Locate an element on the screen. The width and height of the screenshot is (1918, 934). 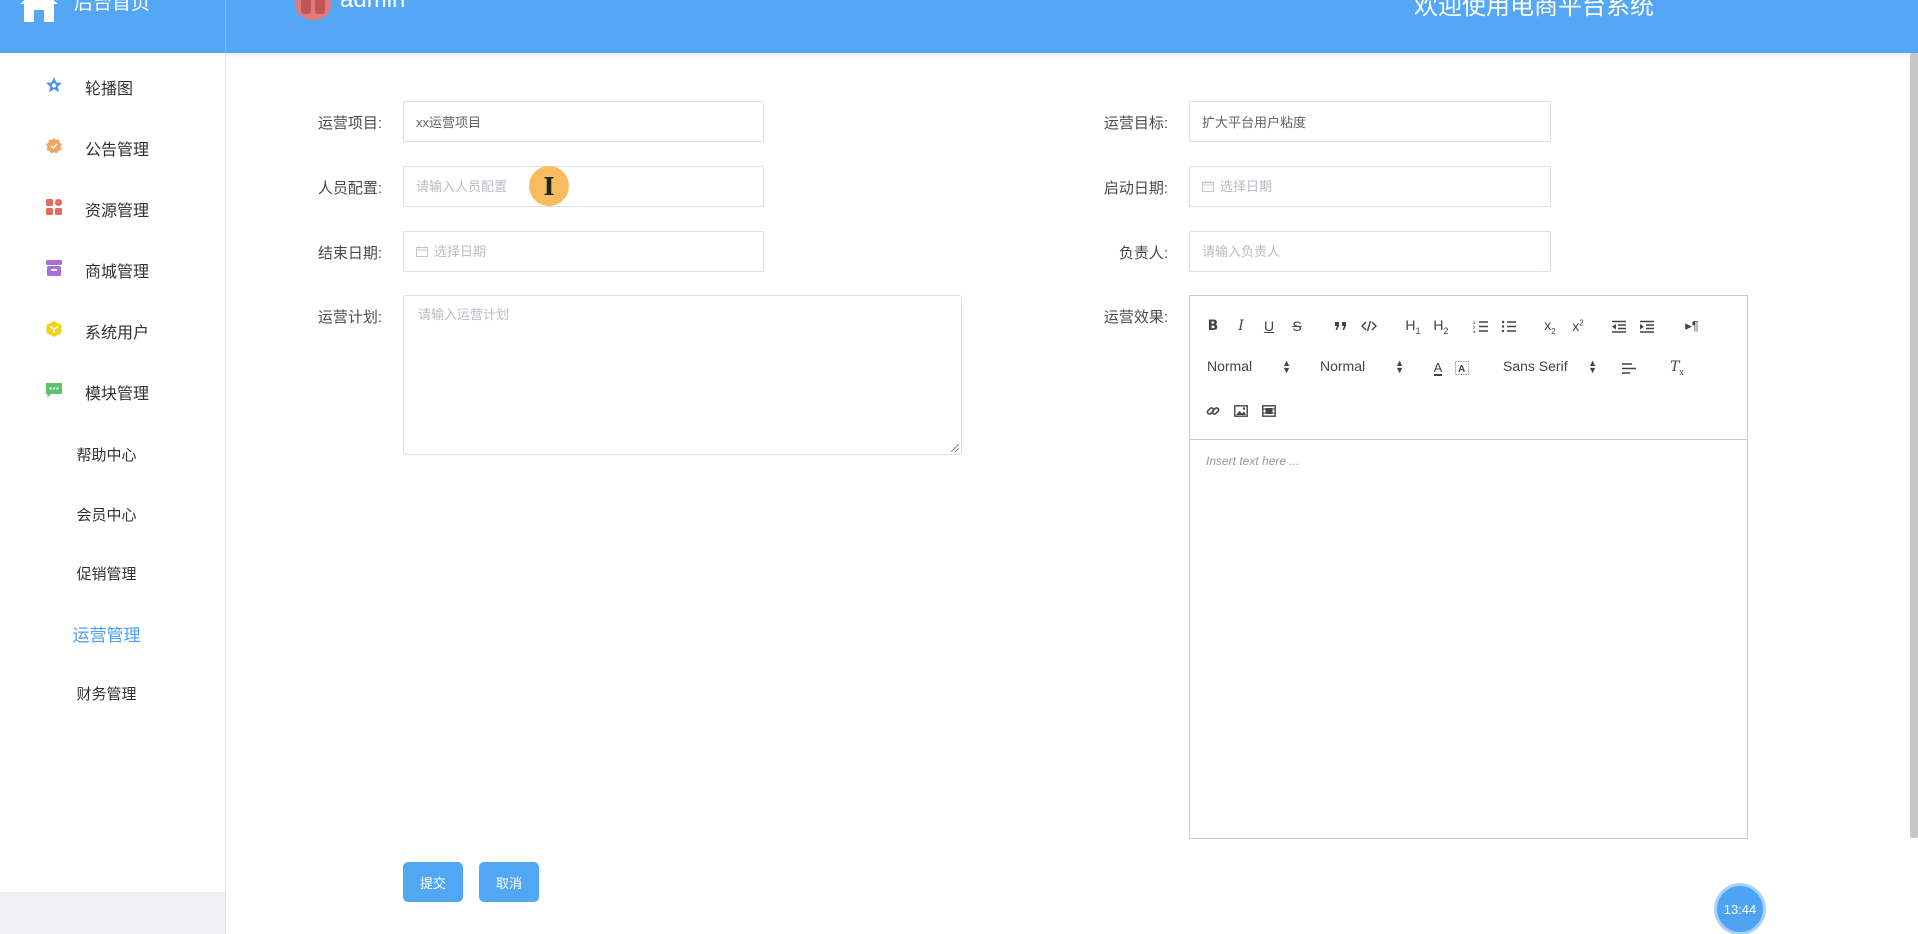
header-shadow is located at coordinates (1072, 56).